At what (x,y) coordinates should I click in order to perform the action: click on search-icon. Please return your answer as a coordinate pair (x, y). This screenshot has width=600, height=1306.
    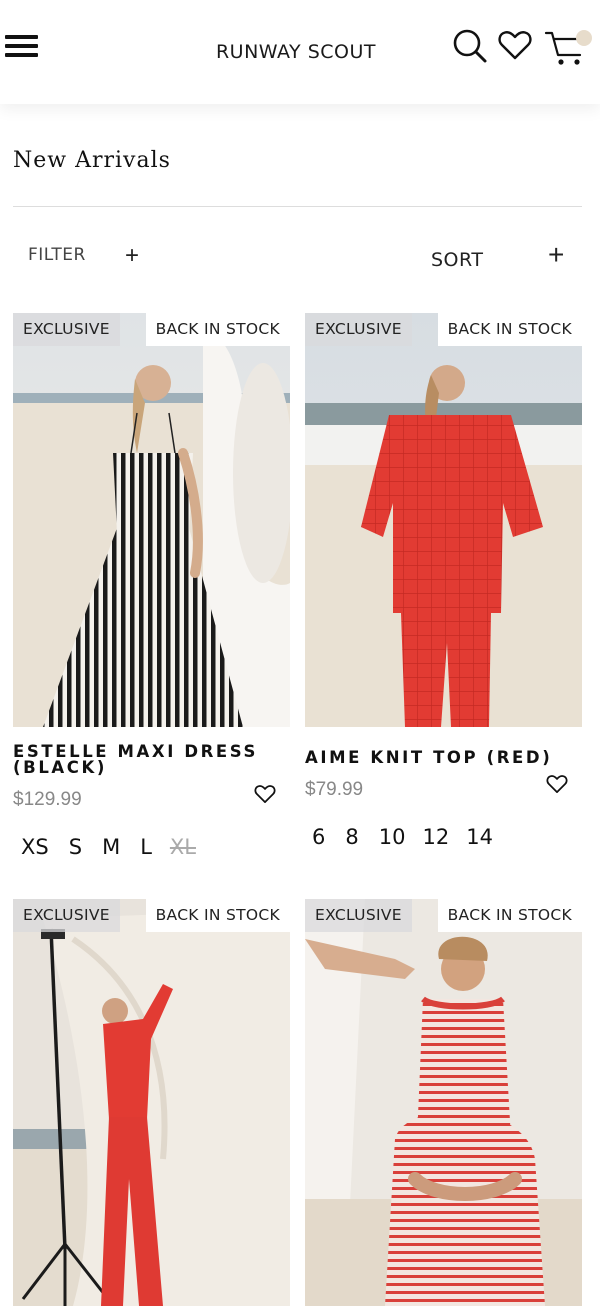
    Looking at the image, I should click on (470, 46).